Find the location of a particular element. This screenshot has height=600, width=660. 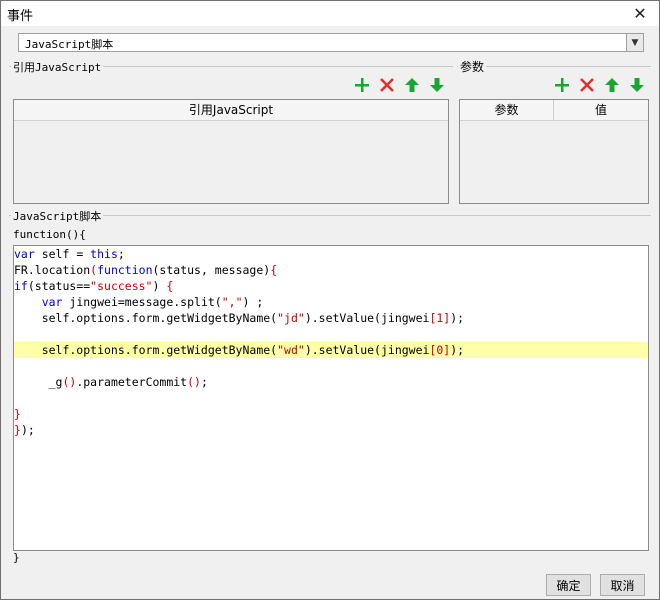

params-add-button is located at coordinates (562, 85).